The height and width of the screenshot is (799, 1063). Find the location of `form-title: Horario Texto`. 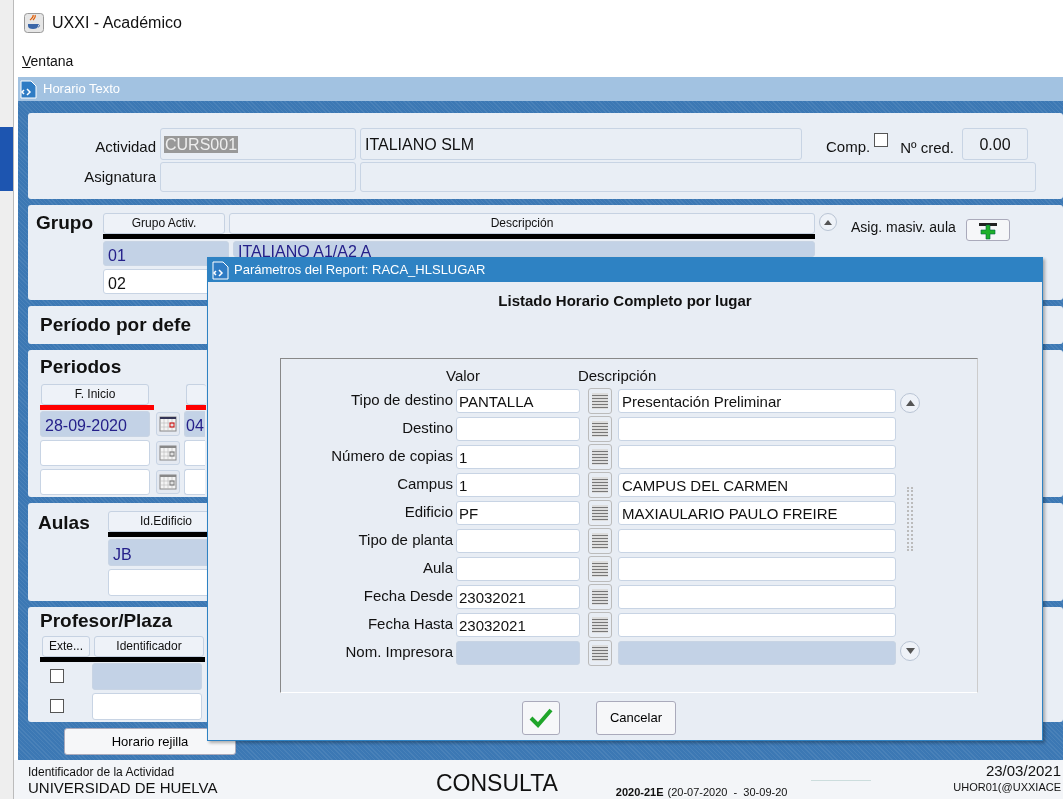

form-title: Horario Texto is located at coordinates (82, 89).